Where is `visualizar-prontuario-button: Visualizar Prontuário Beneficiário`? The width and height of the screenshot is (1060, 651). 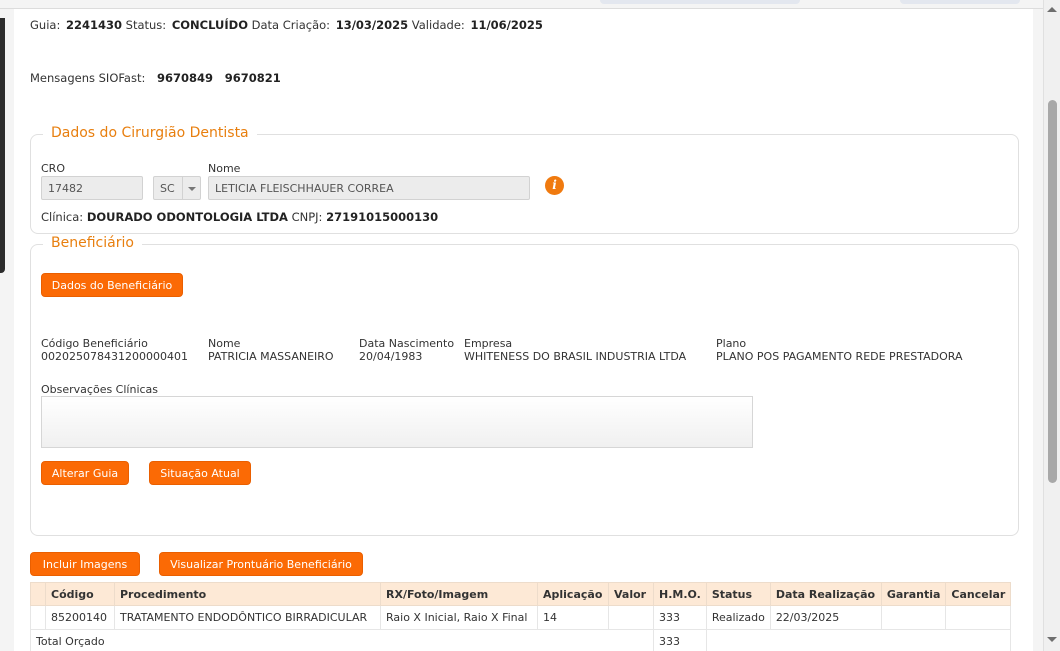
visualizar-prontuario-button: Visualizar Prontuário Beneficiário is located at coordinates (261, 564).